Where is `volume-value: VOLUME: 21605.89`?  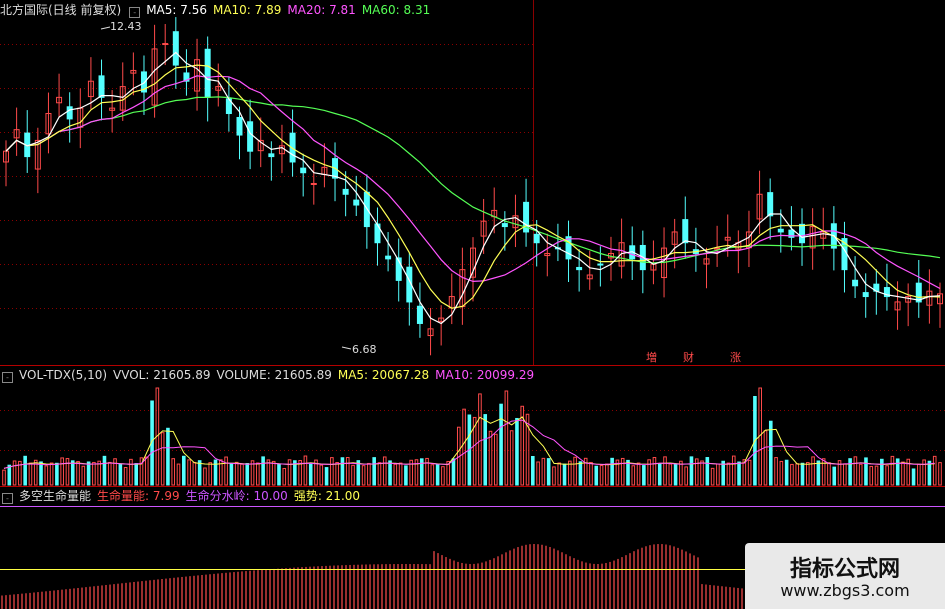
volume-value: VOLUME: 21605.89 is located at coordinates (274, 375).